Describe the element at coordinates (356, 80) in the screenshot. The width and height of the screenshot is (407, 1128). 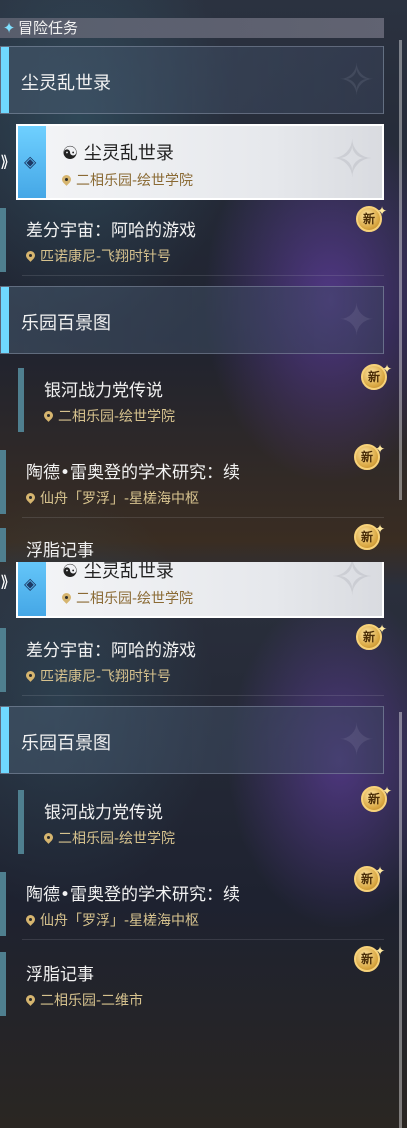
I see `category-emblem-icon: ✧` at that location.